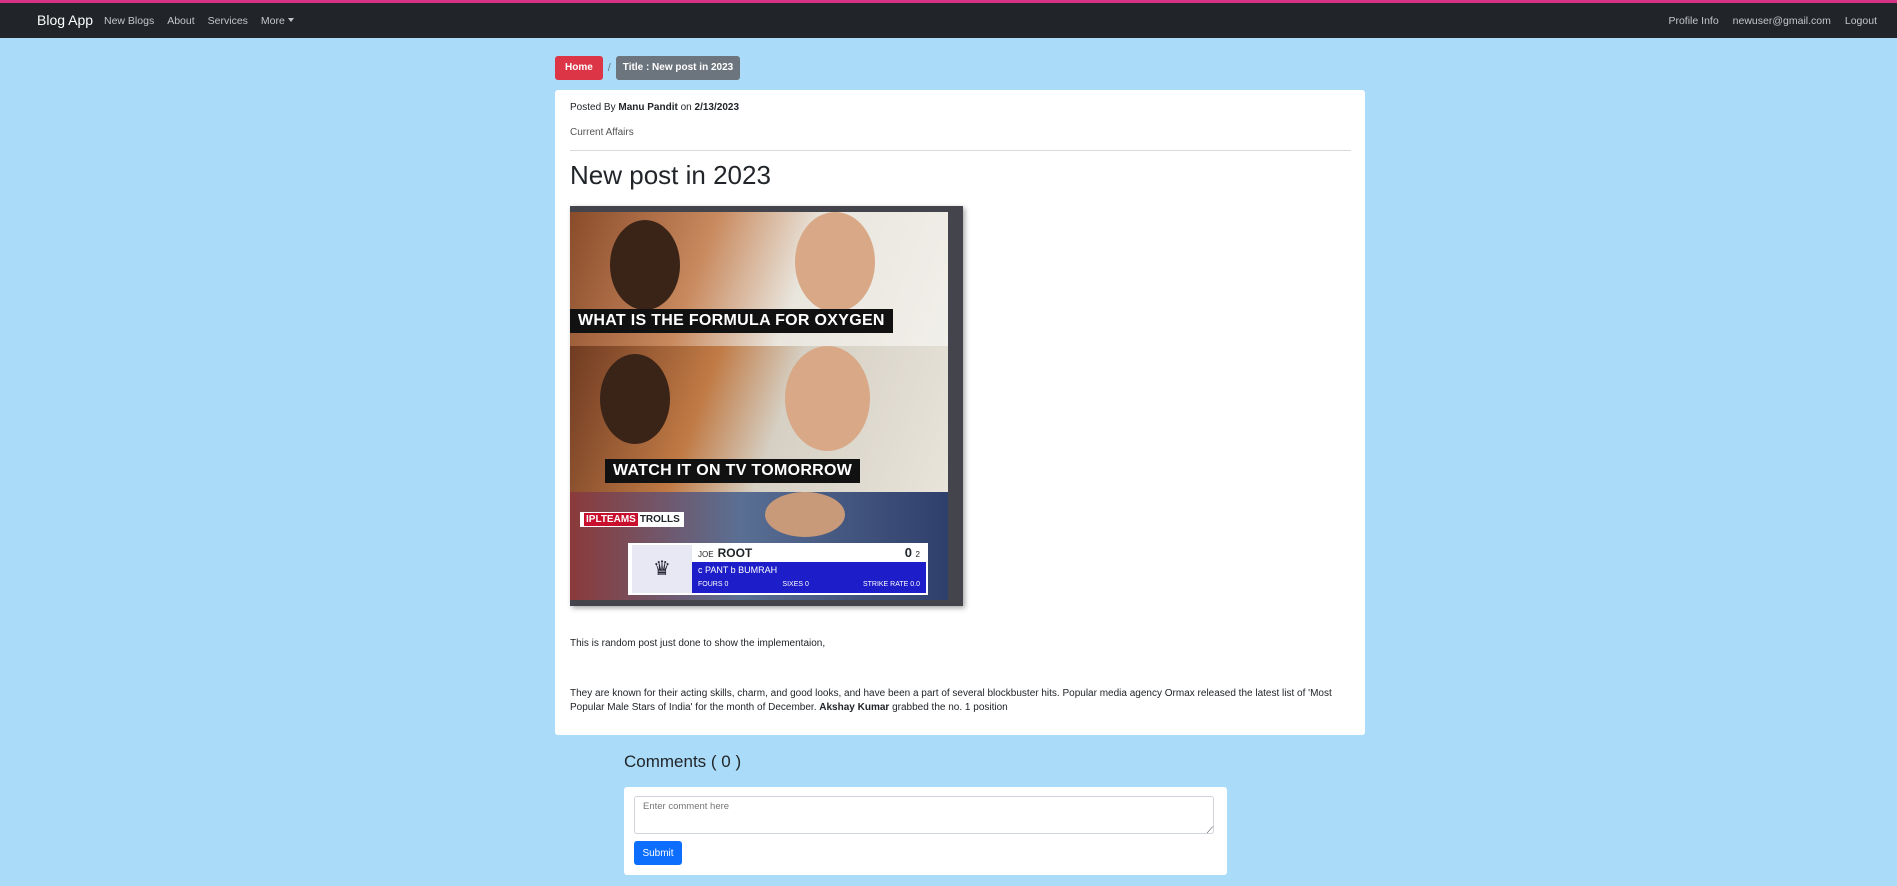 The width and height of the screenshot is (1897, 886). I want to click on nav-more-label: More, so click(272, 21).